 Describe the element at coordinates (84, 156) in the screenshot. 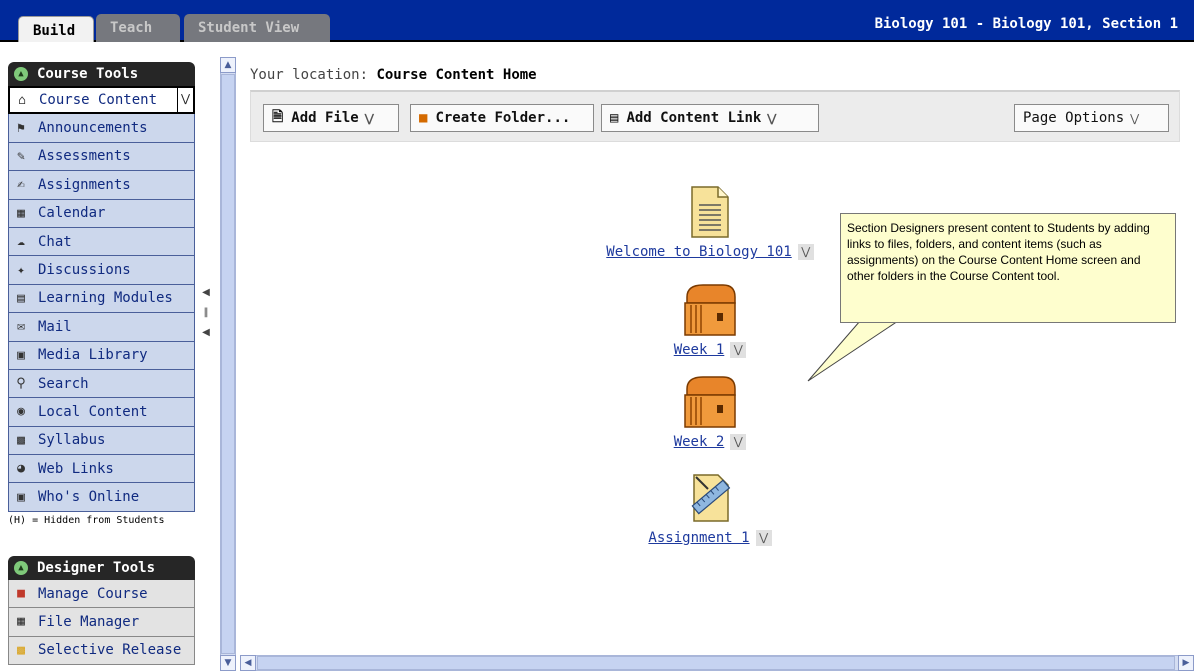

I see `sidebar-item-label: Assessments` at that location.